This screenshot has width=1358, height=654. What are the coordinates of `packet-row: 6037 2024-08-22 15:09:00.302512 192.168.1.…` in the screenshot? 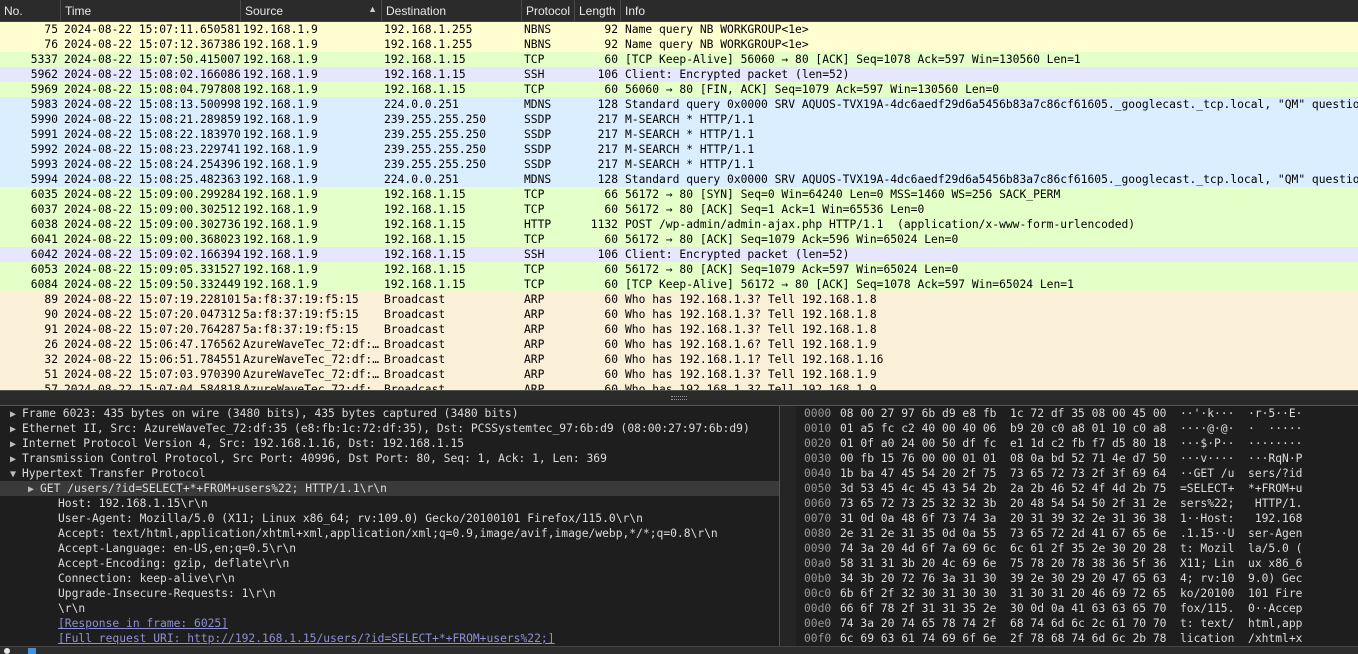 It's located at (679, 209).